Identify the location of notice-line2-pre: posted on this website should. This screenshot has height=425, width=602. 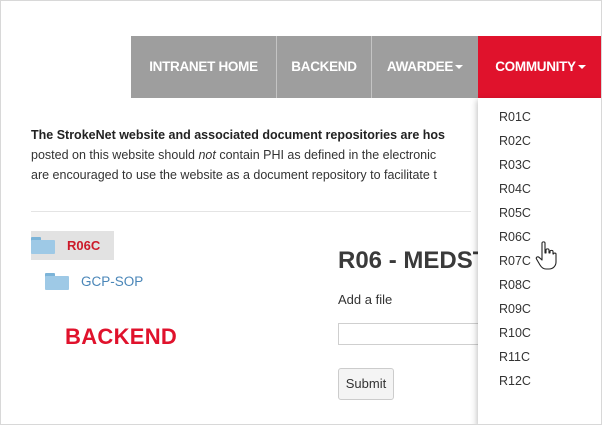
(115, 155).